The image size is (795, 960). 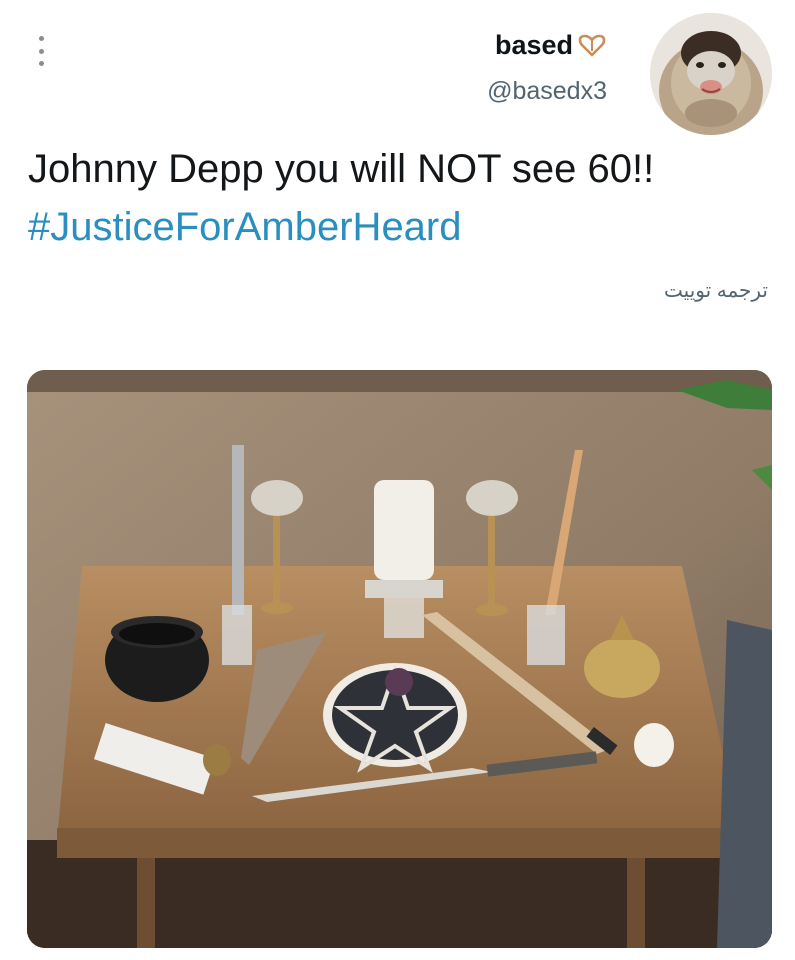 I want to click on user-handle: @basedx3, so click(x=547, y=91).